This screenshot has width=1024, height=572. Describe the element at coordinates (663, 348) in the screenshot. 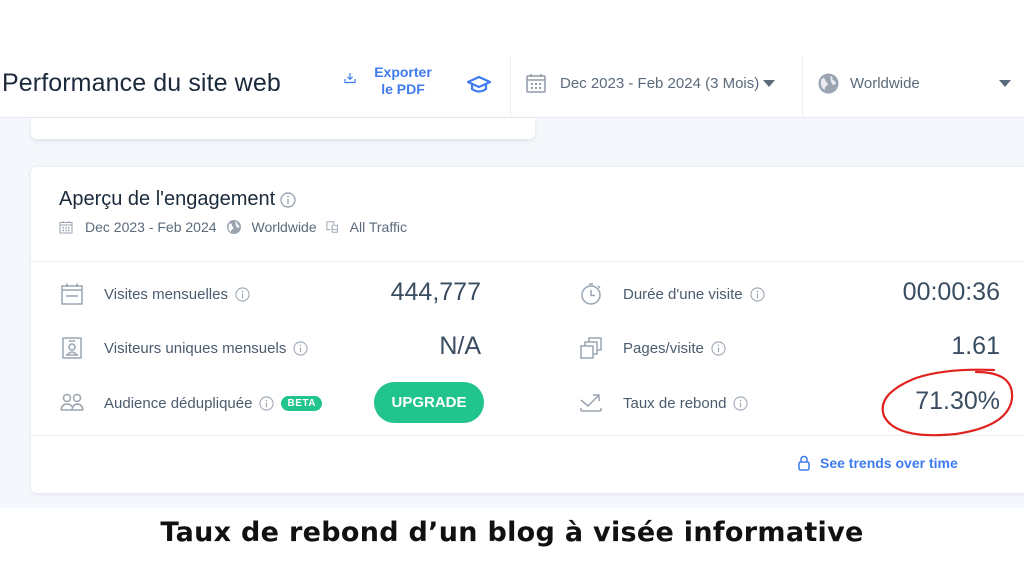

I see `metric-label: Pages/visite` at that location.